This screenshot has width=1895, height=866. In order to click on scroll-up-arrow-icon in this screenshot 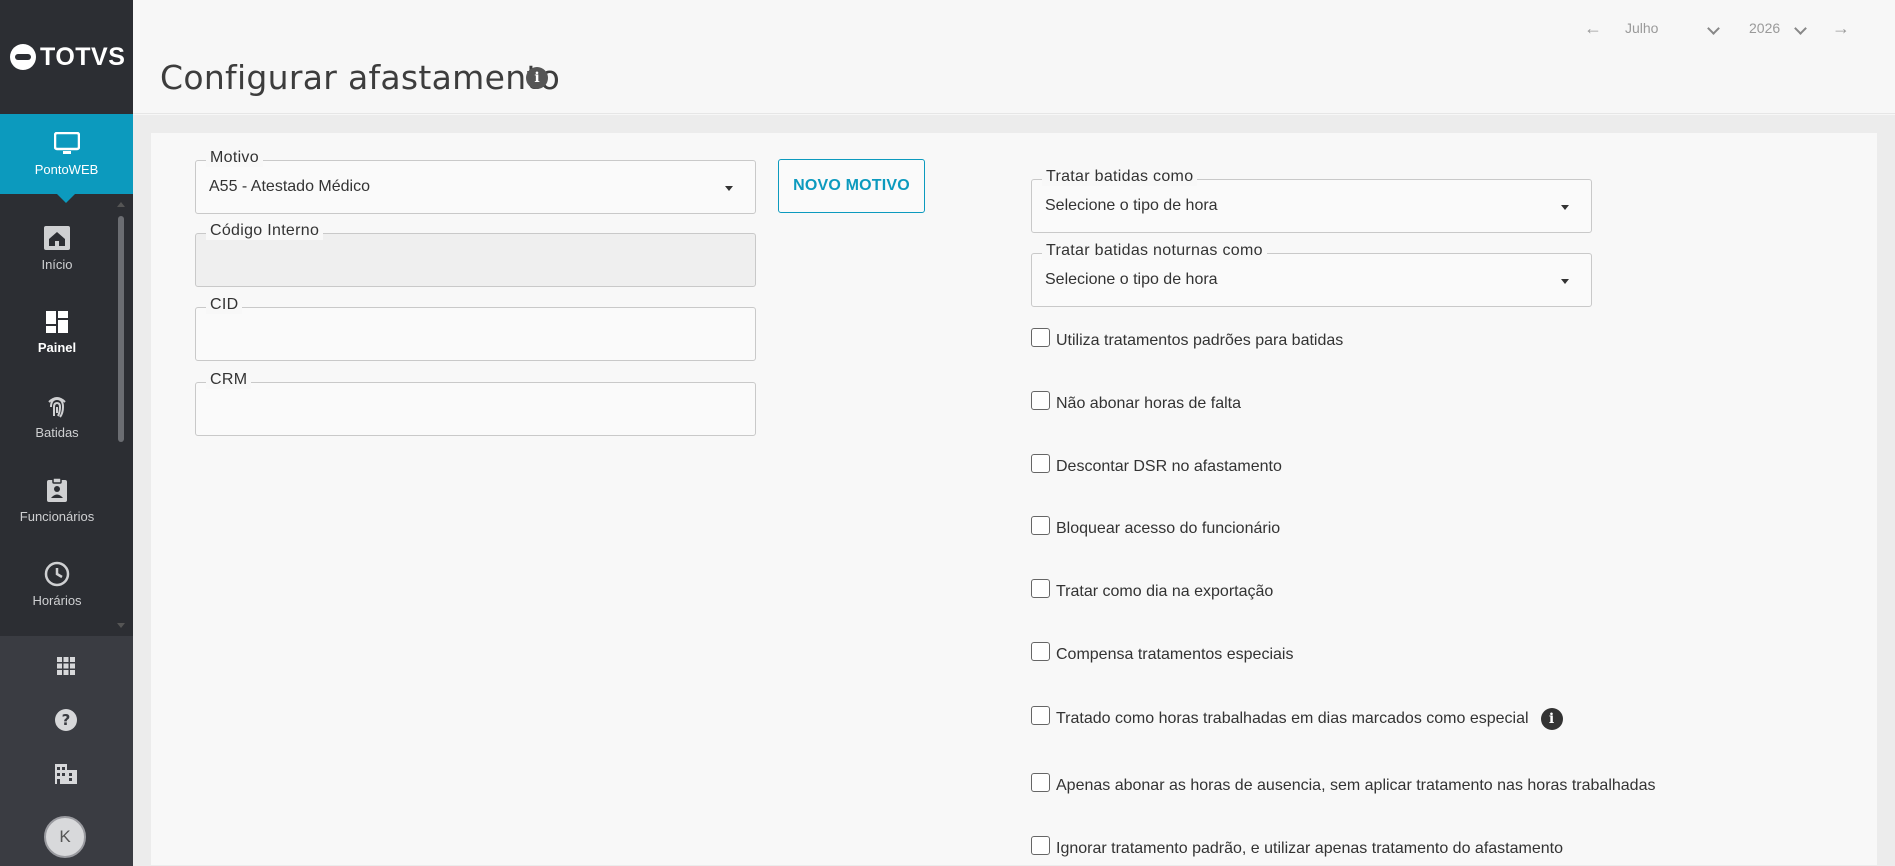, I will do `click(121, 204)`.